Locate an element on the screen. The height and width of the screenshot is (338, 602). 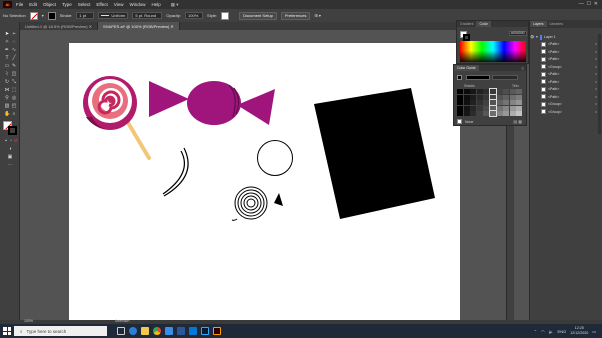
tab-color: Color is located at coordinates (483, 24).